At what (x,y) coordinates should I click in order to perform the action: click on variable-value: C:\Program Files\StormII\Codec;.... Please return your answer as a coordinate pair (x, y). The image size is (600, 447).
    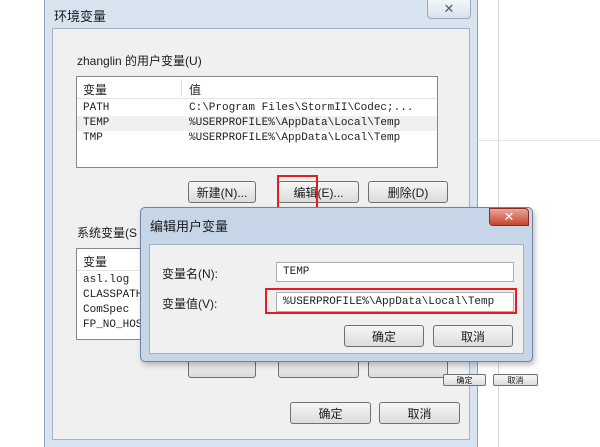
    Looking at the image, I should click on (301, 108).